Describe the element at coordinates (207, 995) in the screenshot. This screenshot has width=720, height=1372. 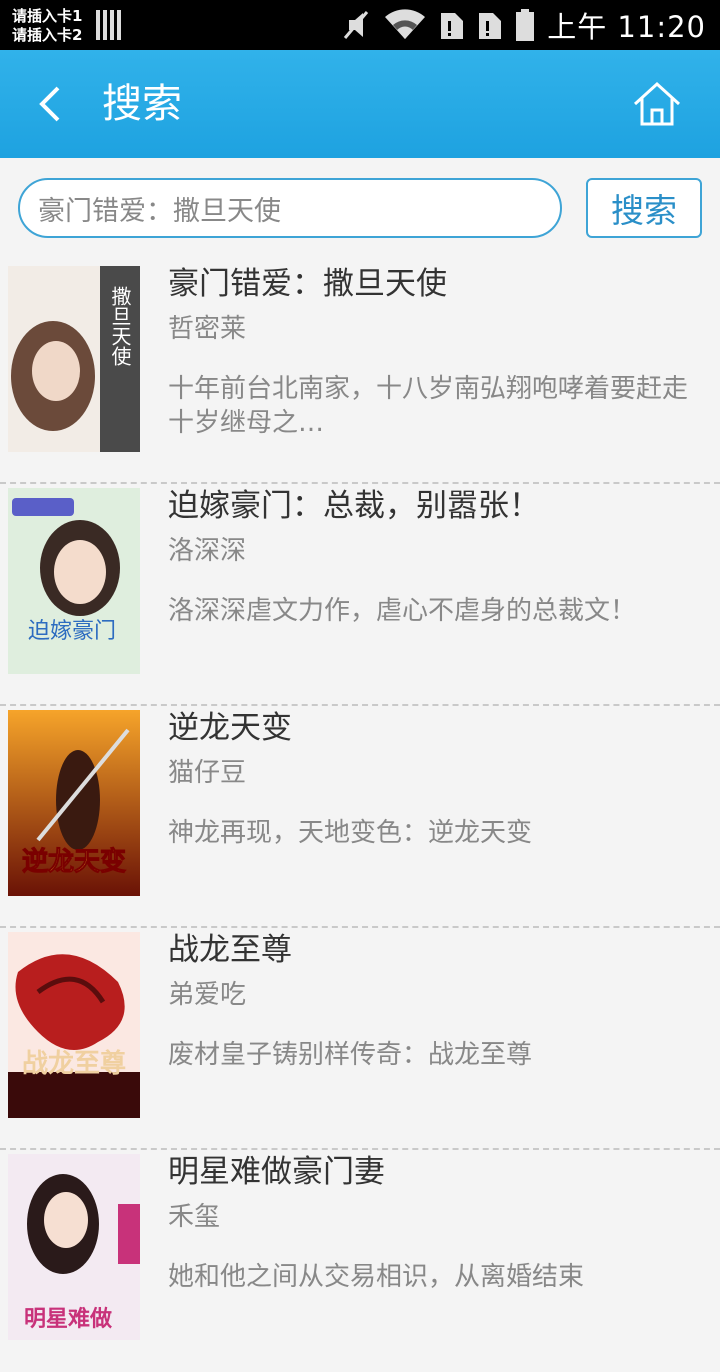
I see `book-author: 弟爱吃` at that location.